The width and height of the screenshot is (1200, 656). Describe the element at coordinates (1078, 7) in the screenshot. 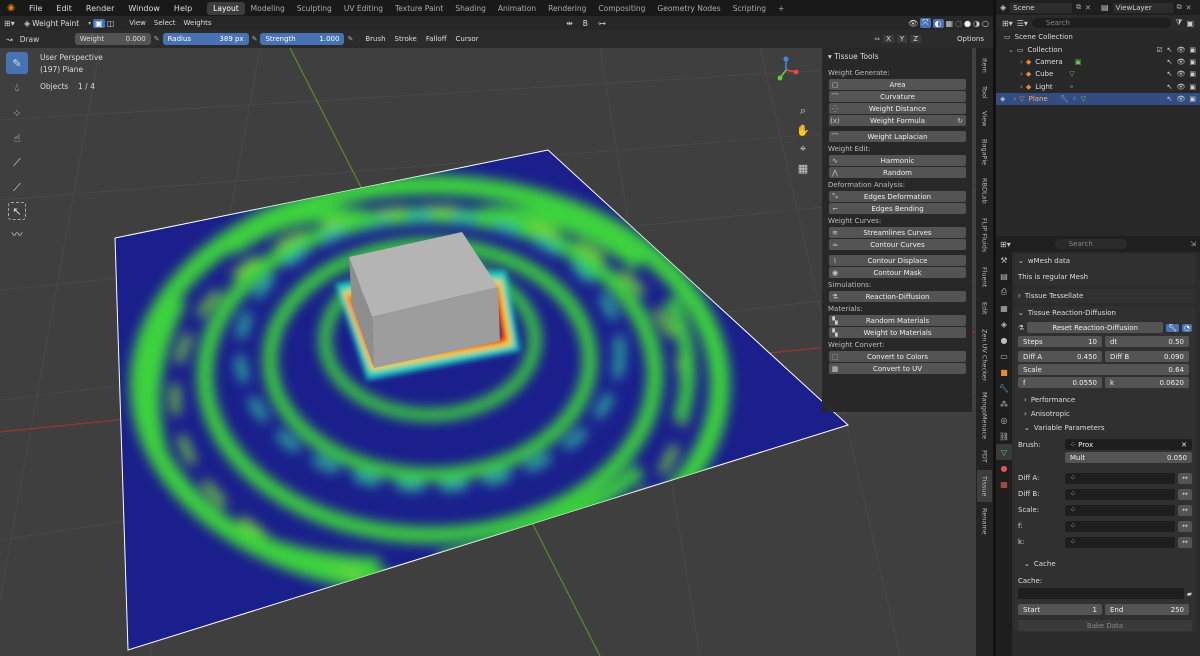

I see `scene-copy-icon: ⧉` at that location.